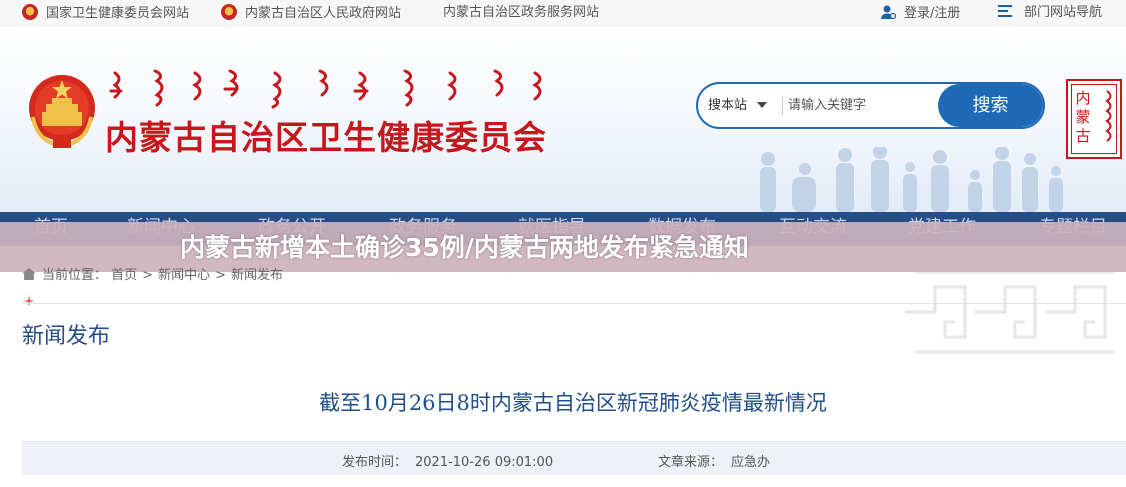  What do you see at coordinates (574, 458) in the screenshot?
I see `article-meta-bar: 发布时间： 2021-10-26 09:01:00 文章来源： 应急办` at bounding box center [574, 458].